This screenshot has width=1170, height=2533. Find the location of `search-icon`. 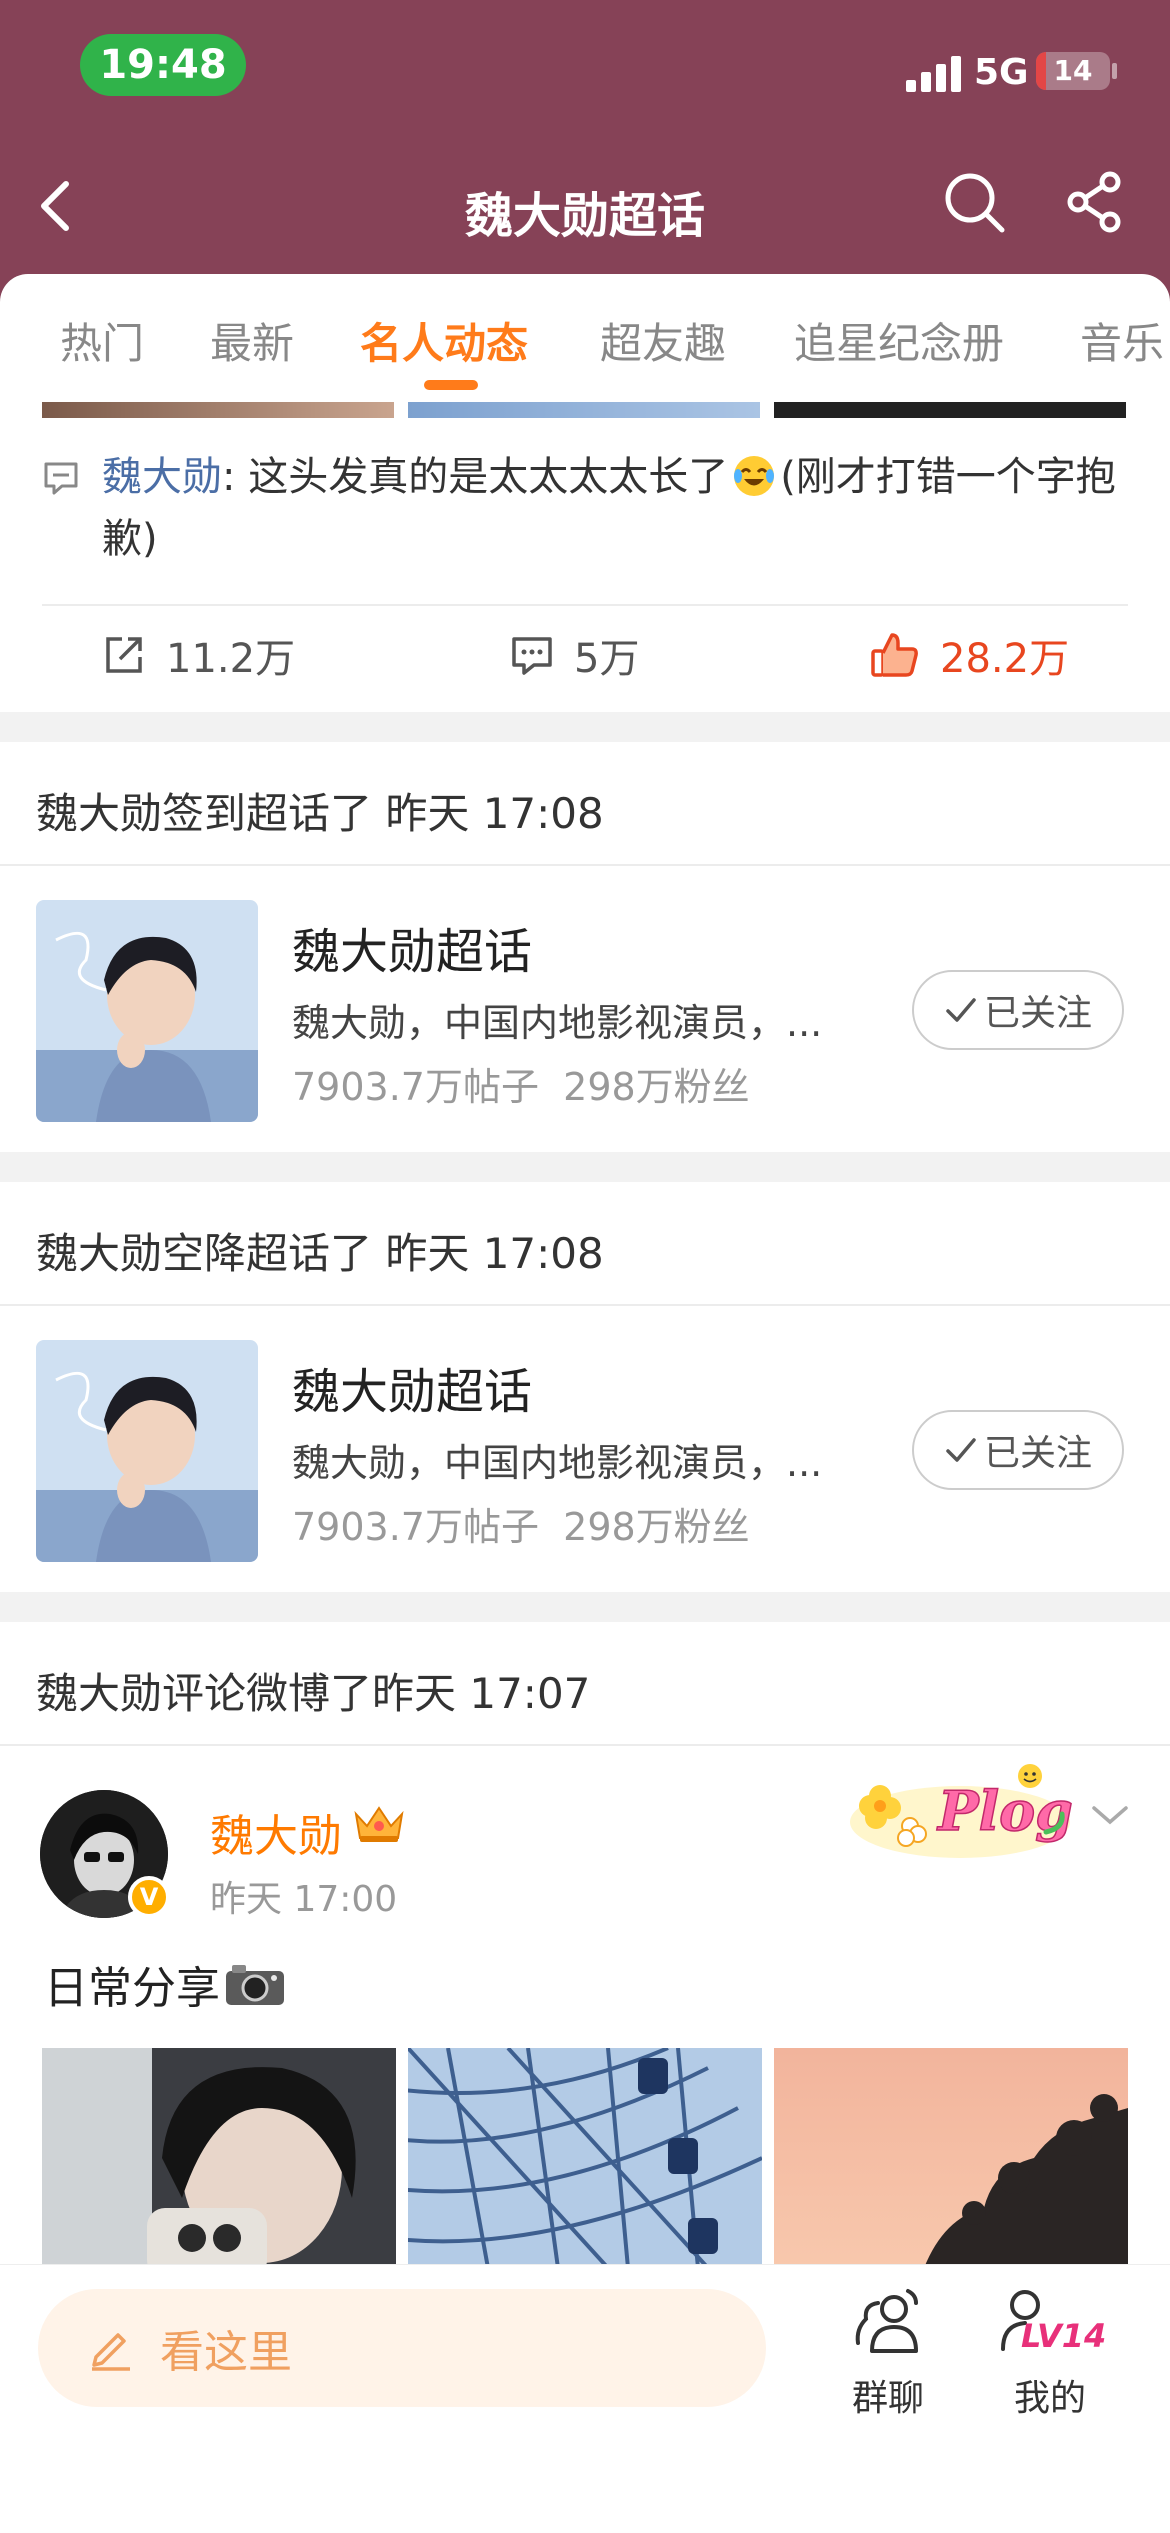

search-icon is located at coordinates (974, 202).